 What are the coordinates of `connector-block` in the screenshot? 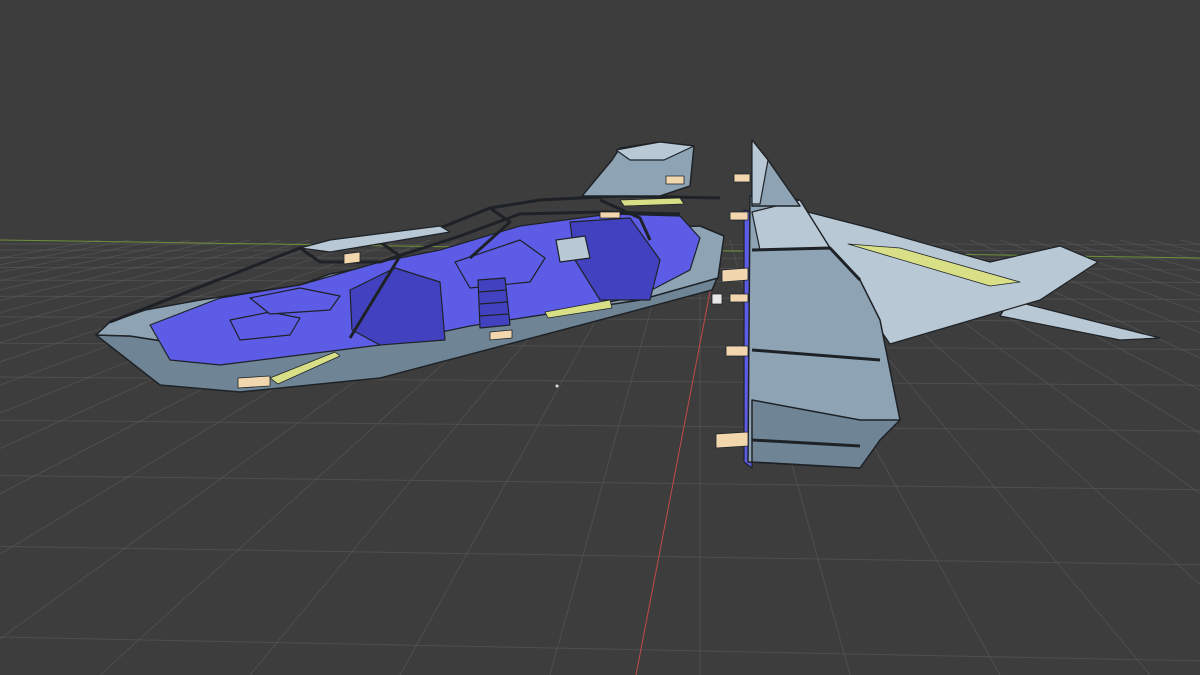 It's located at (717, 299).